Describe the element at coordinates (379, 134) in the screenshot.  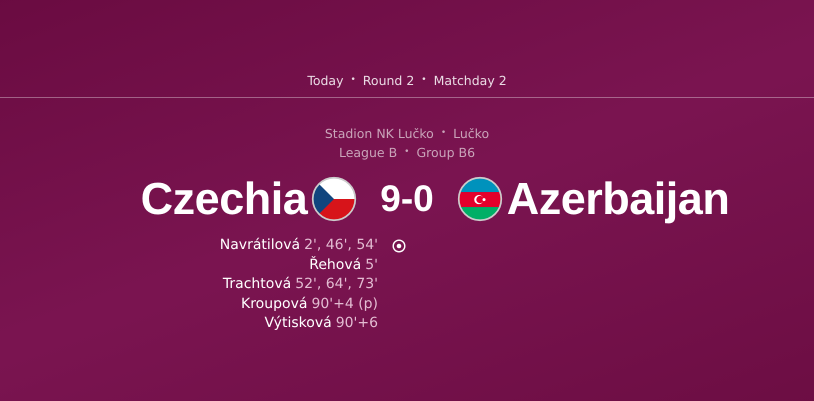
I see `venue-info: Stadion NK Lučko` at that location.